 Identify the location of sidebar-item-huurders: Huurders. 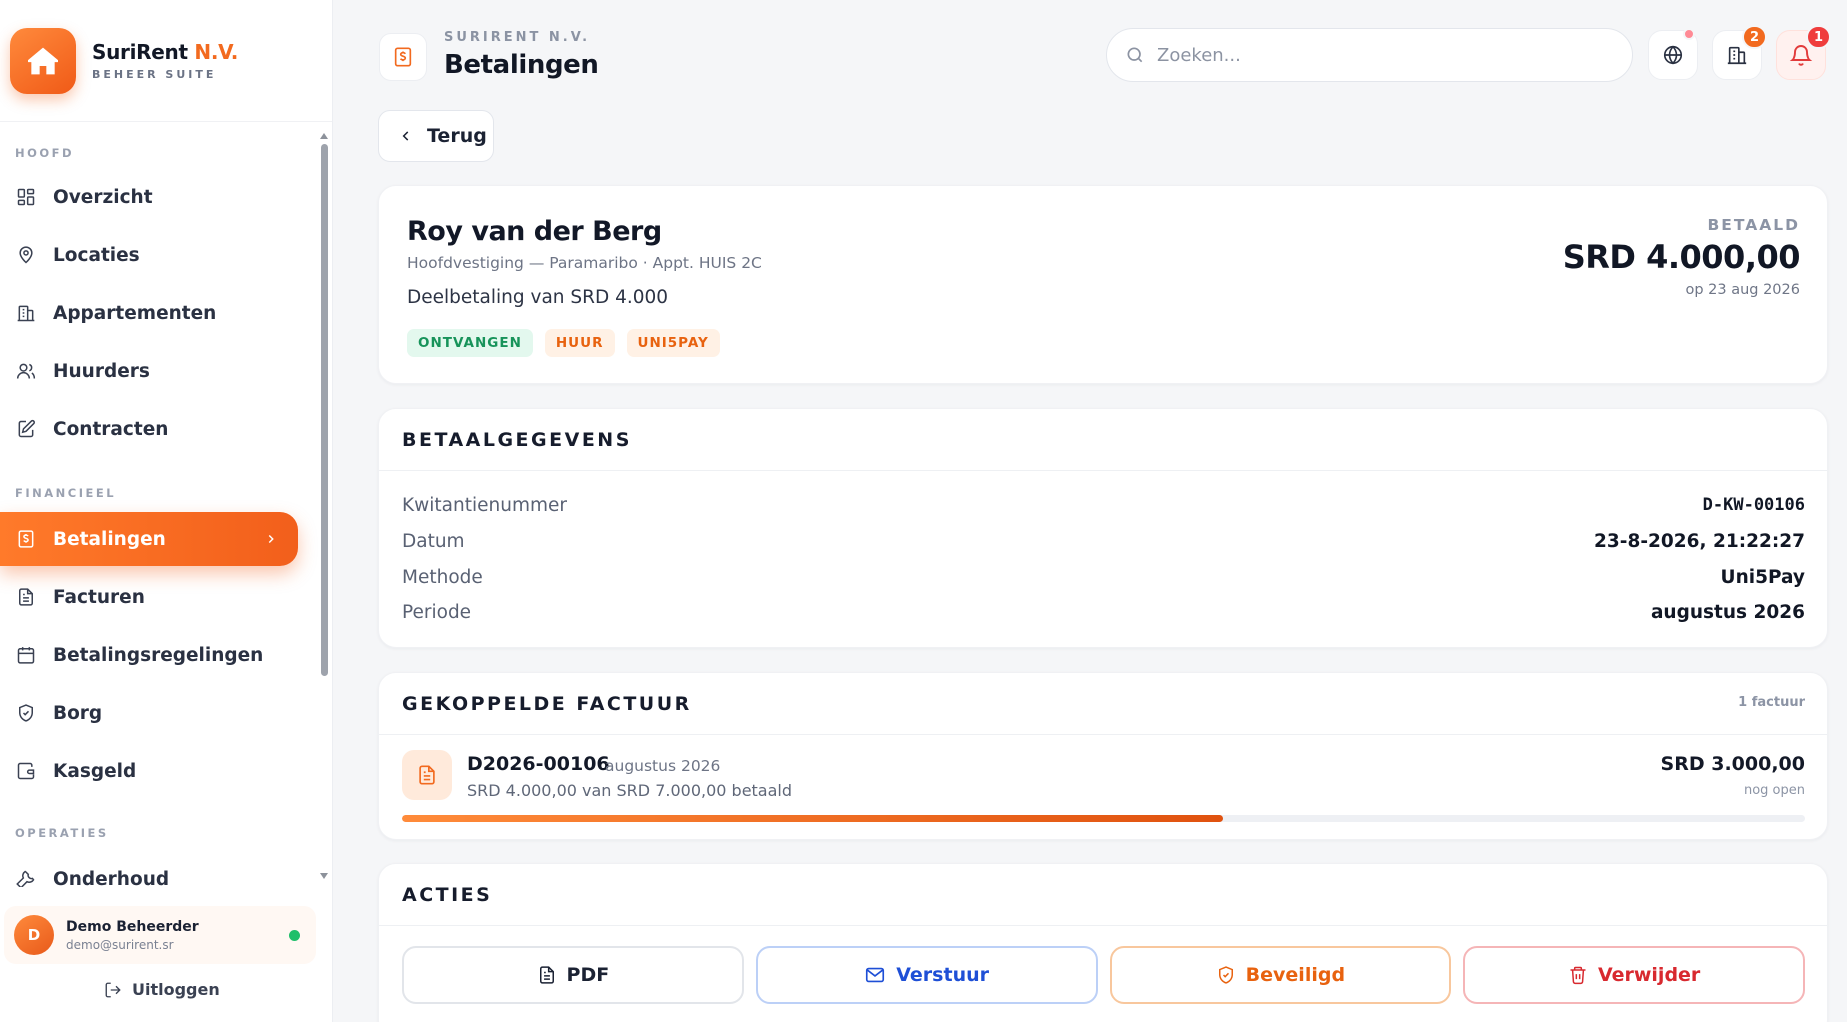
(149, 371).